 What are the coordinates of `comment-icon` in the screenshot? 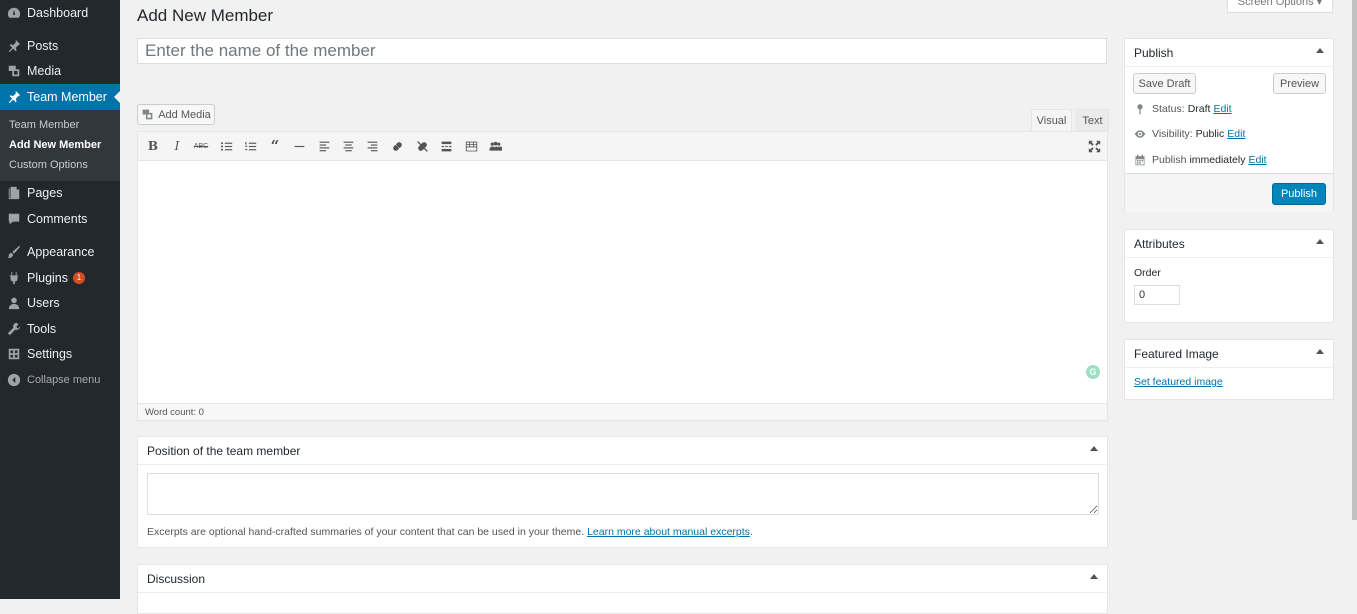 It's located at (14, 219).